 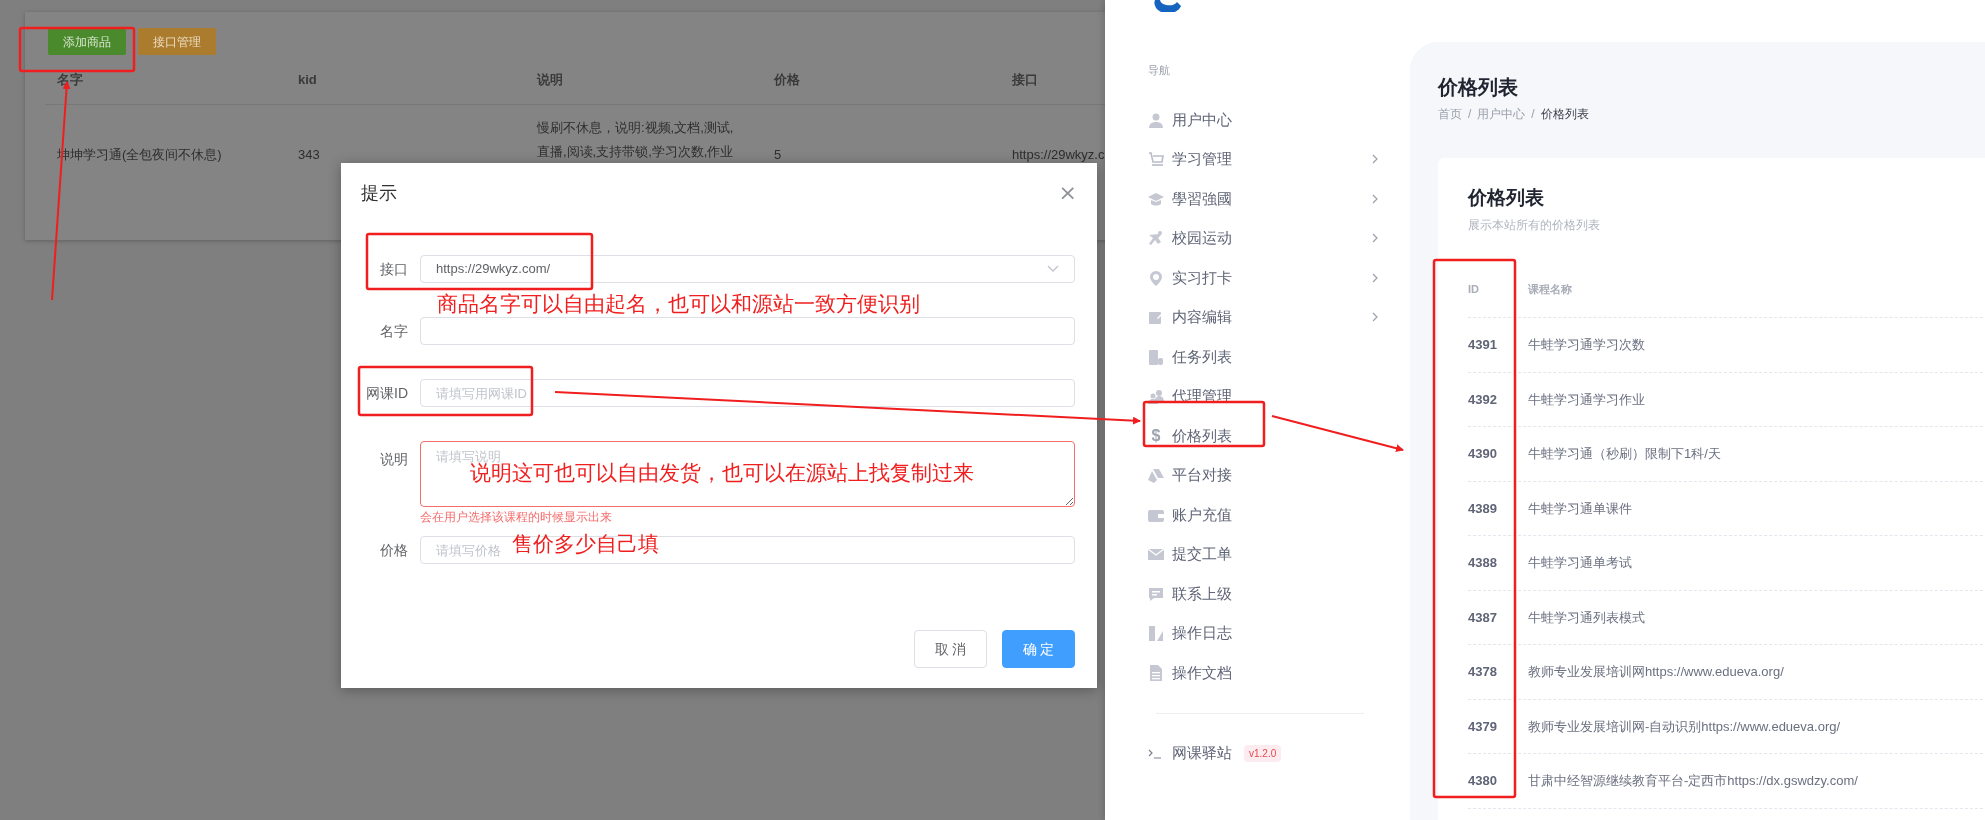 I want to click on version-badge: v1.2.0, so click(x=1263, y=753).